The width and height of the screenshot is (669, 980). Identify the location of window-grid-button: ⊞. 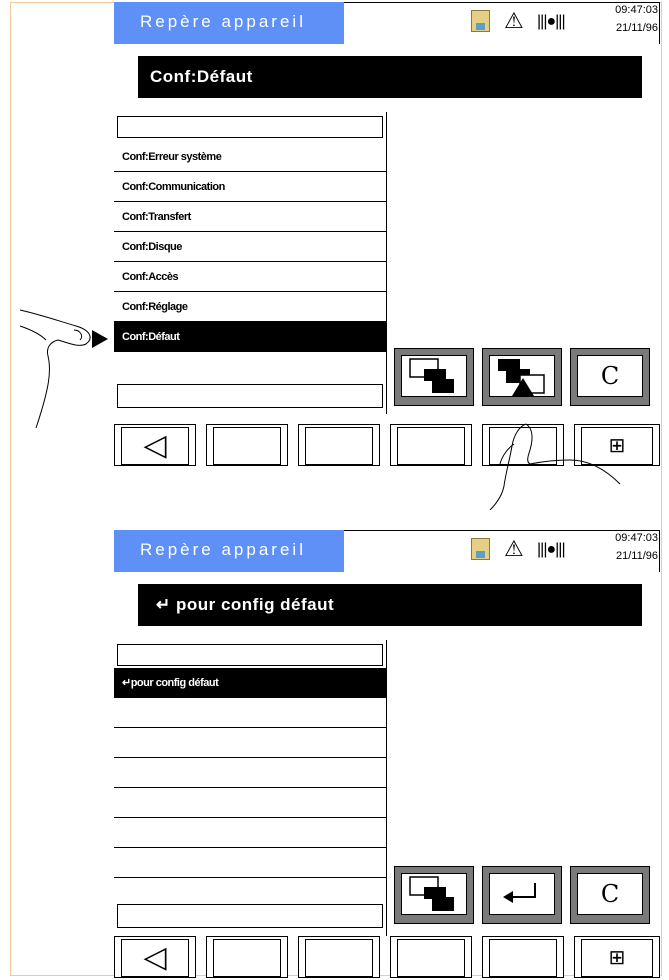
(617, 957).